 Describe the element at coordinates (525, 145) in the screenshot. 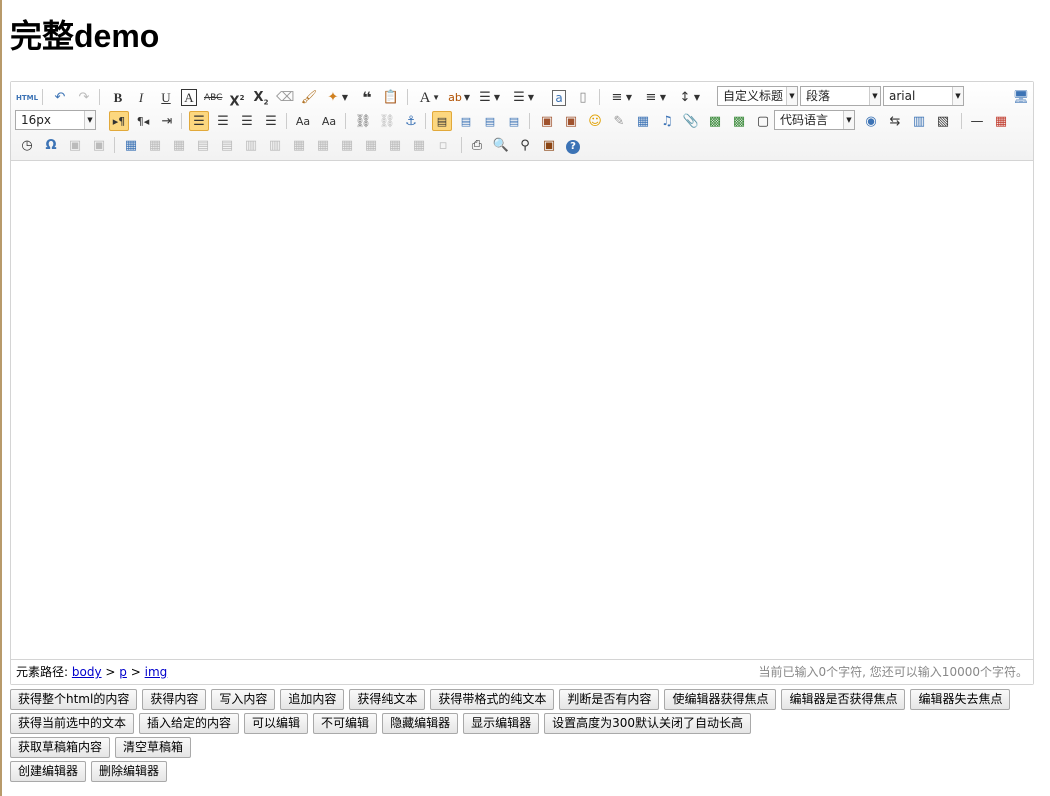

I see `search-replace-icon: ⚲` at that location.